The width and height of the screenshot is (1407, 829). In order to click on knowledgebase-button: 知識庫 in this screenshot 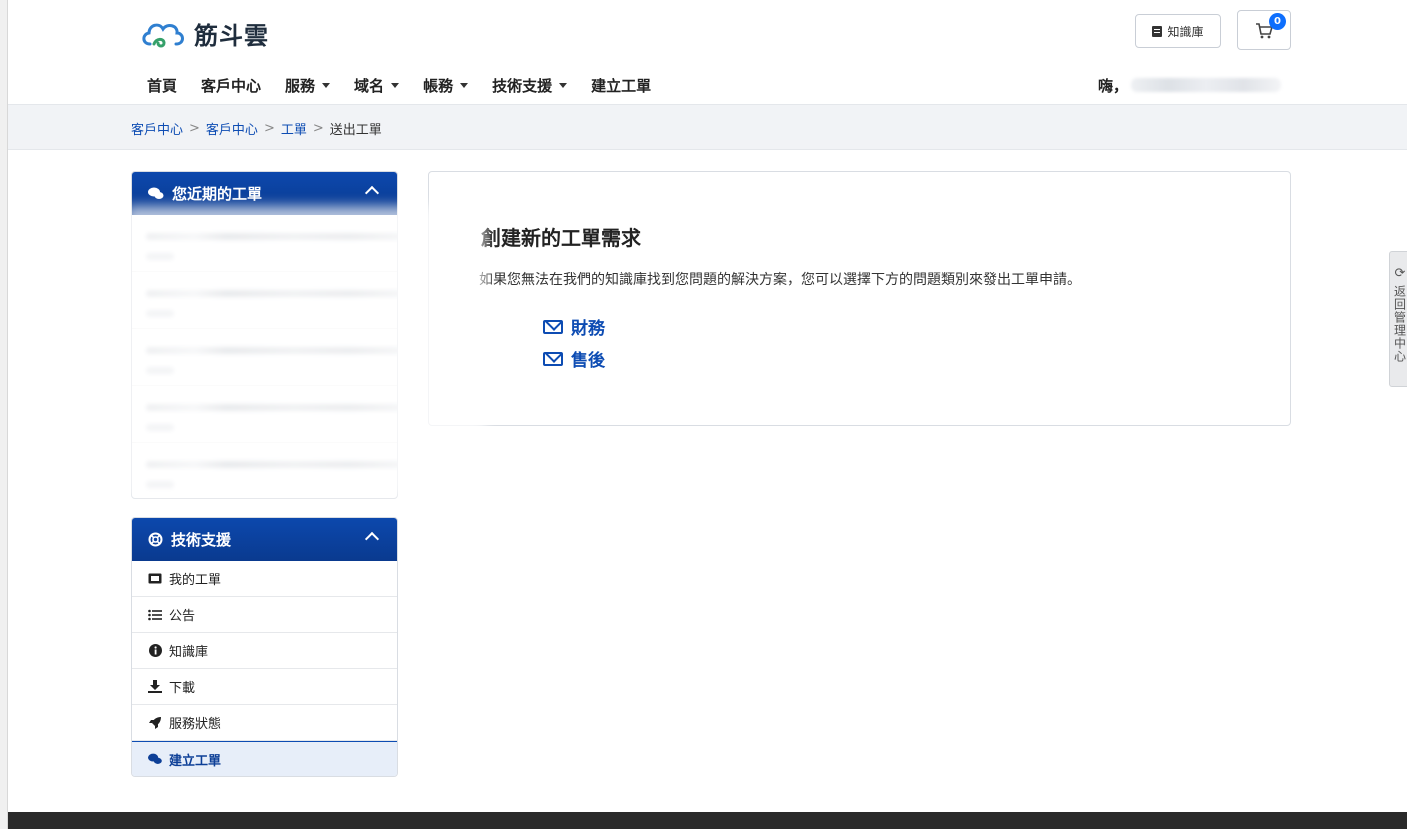, I will do `click(1178, 31)`.